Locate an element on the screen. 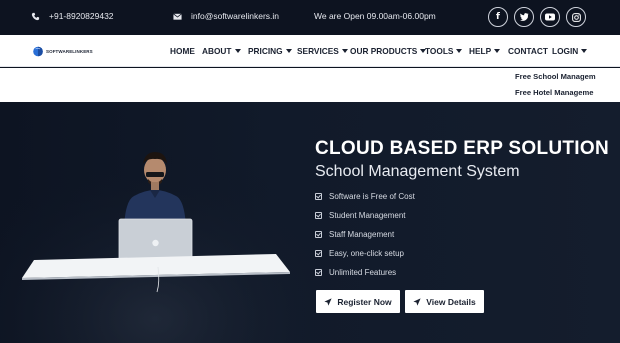  email-contact: info@softwarelinkers.in is located at coordinates (226, 16).